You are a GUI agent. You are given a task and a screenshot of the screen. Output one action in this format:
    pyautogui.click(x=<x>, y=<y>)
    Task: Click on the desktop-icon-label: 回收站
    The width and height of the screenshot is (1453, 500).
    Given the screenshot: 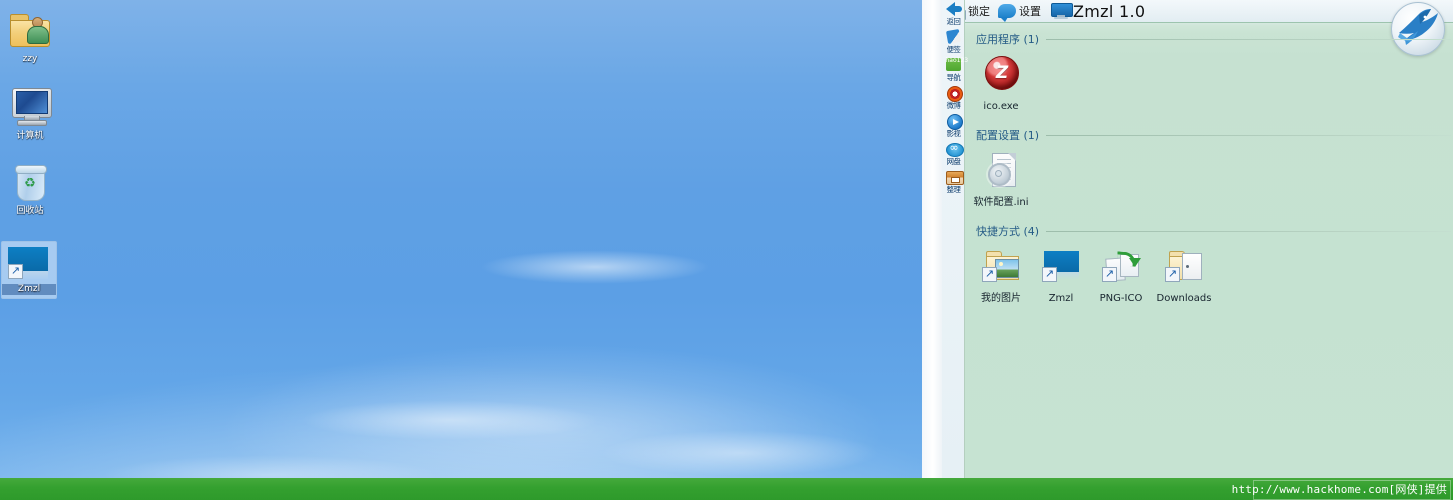 What is the action you would take?
    pyautogui.click(x=30, y=211)
    